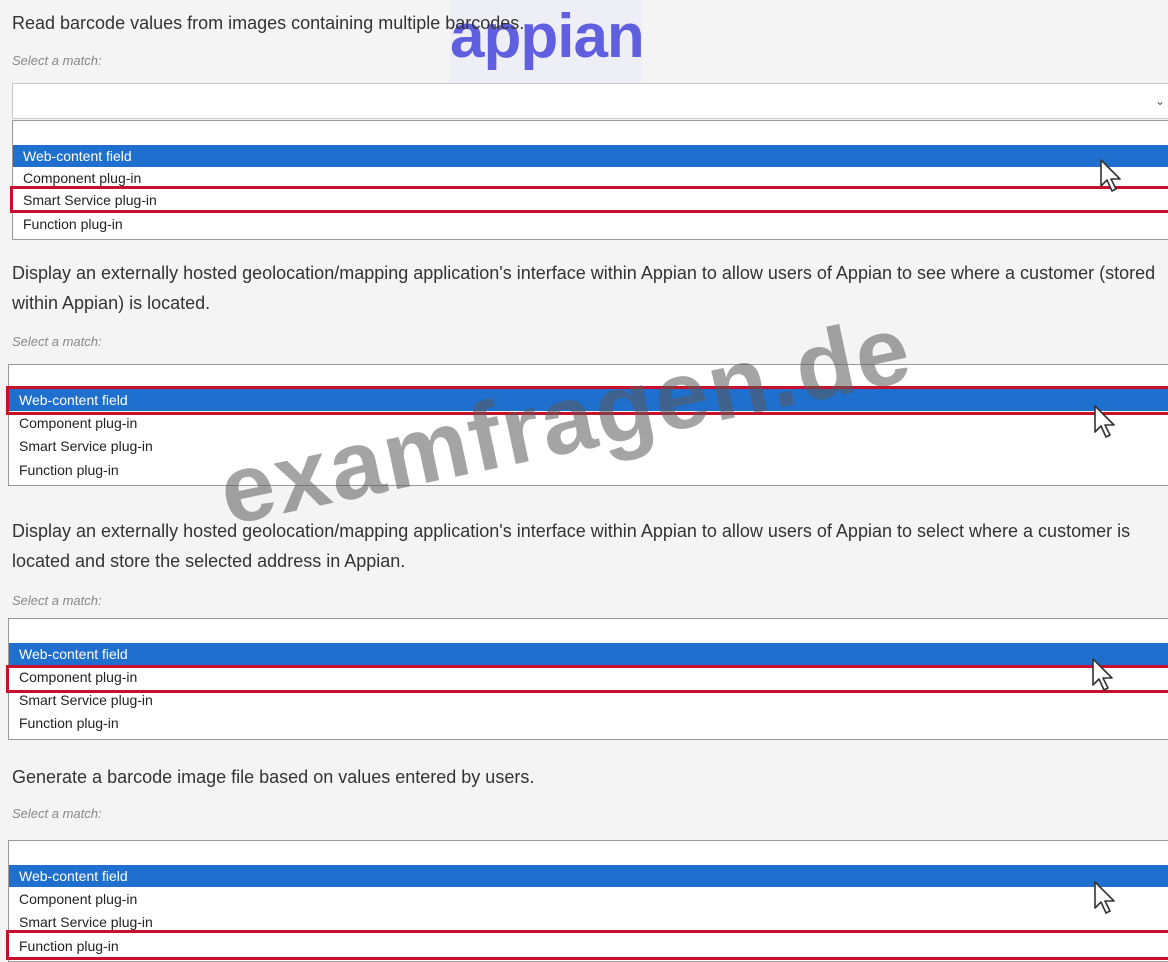  What do you see at coordinates (590, 101) in the screenshot?
I see `question-1-select: ⌄` at bounding box center [590, 101].